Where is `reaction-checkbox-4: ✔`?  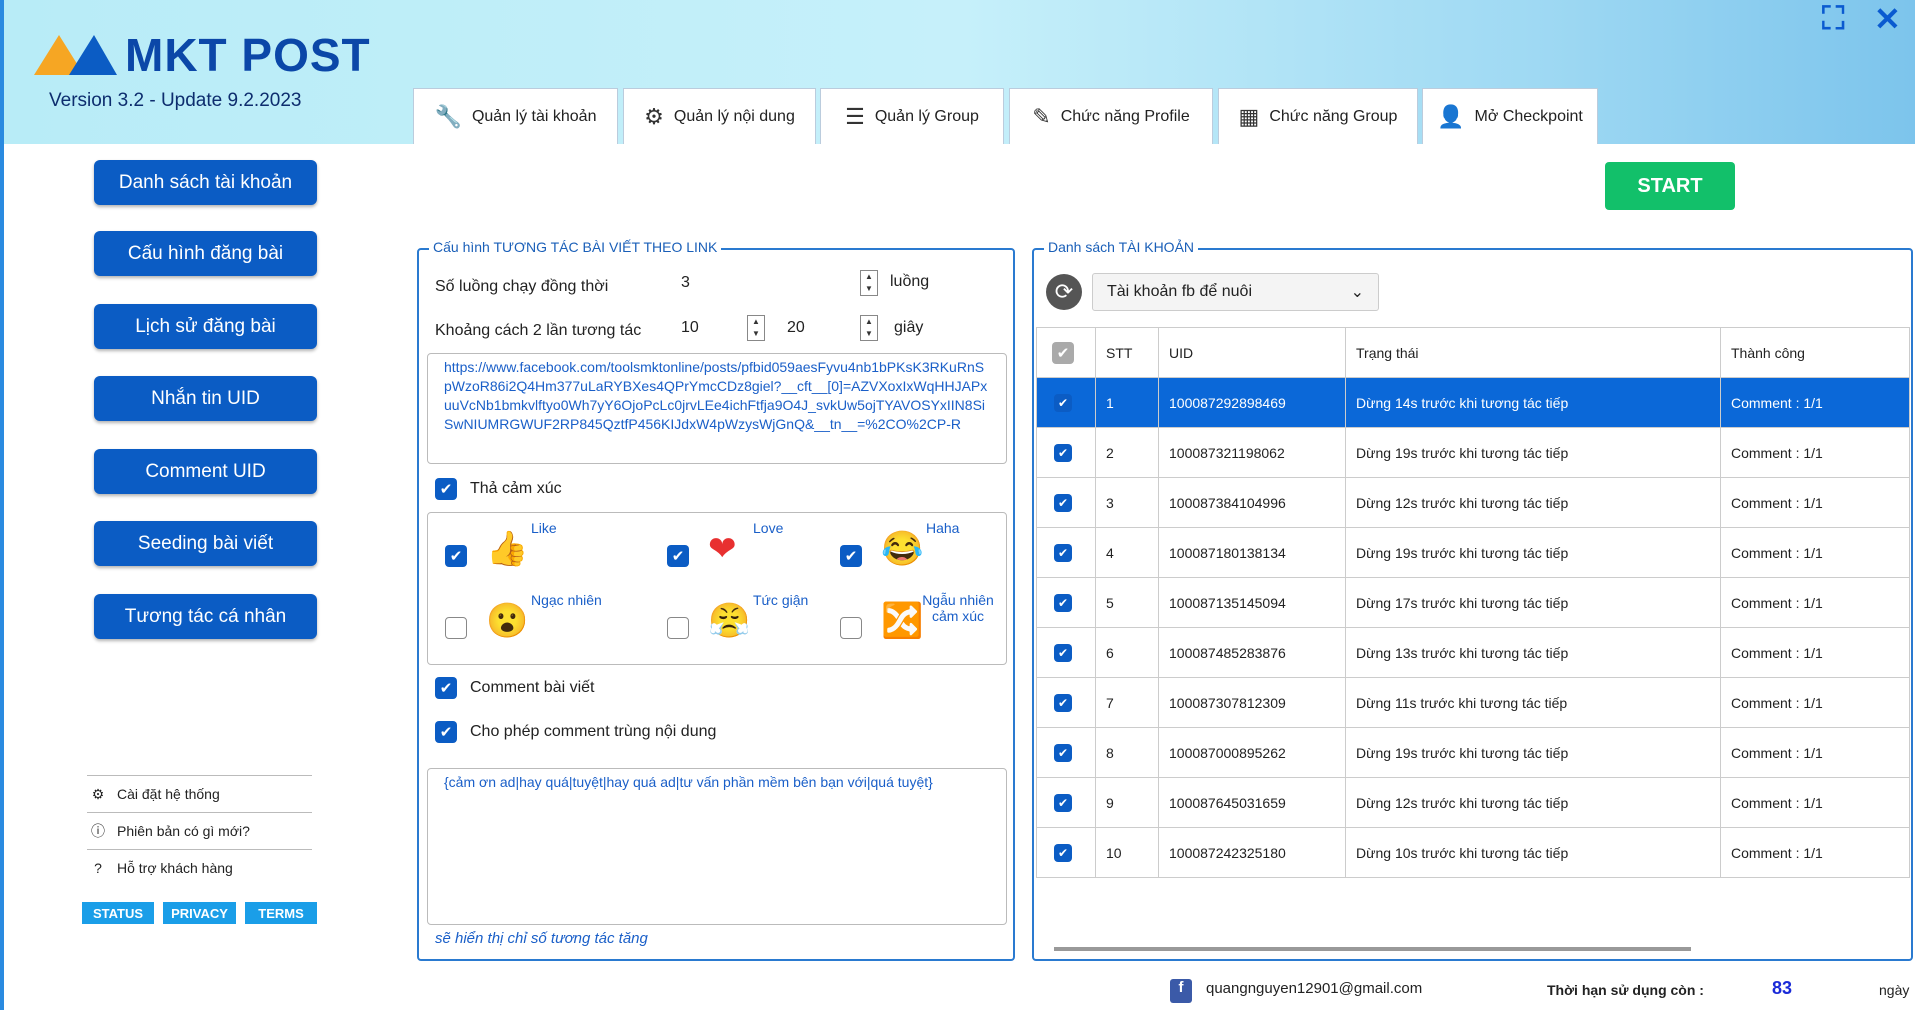 reaction-checkbox-4: ✔ is located at coordinates (678, 628).